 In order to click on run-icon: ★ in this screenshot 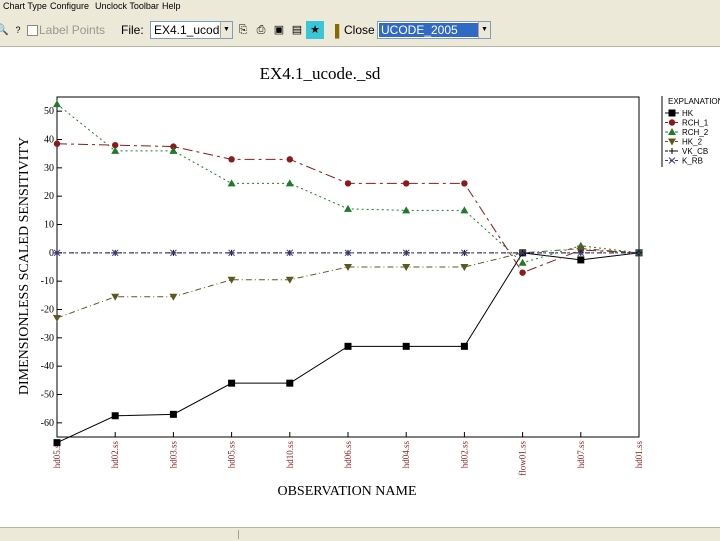, I will do `click(315, 30)`.